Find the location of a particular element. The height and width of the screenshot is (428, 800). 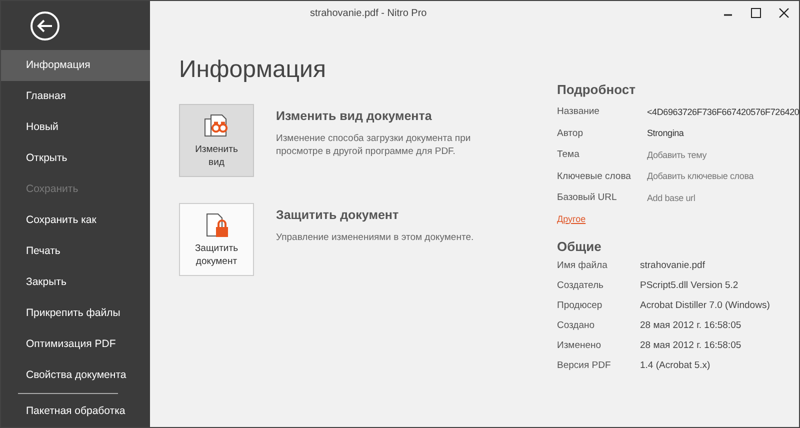

property-label: Версия PDF is located at coordinates (584, 365).